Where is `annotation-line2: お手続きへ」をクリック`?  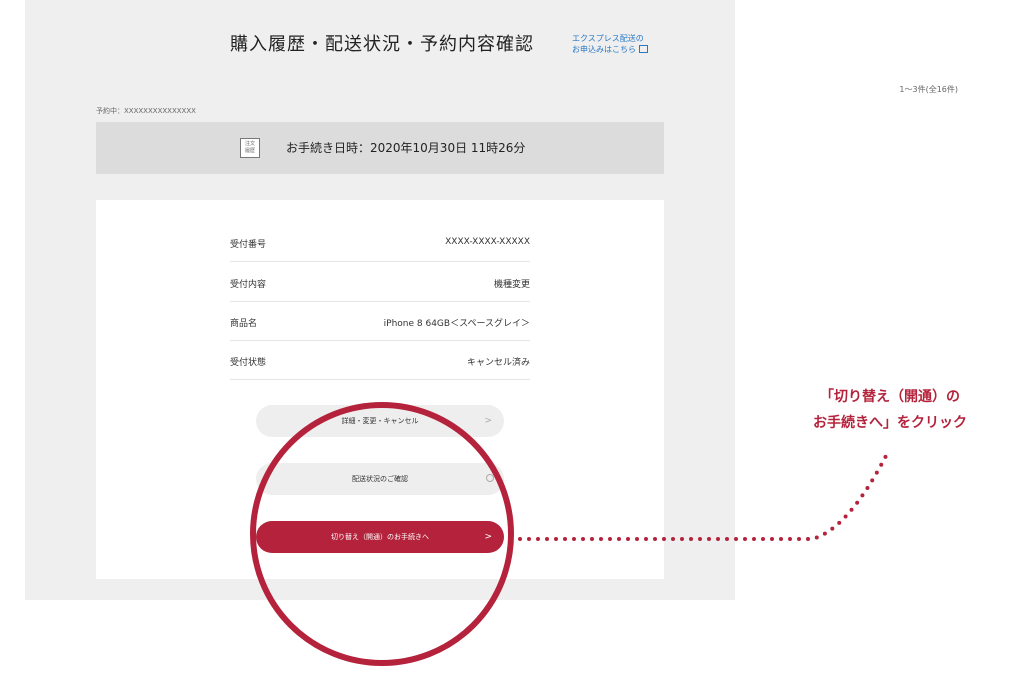 annotation-line2: お手続きへ」をクリック is located at coordinates (890, 423).